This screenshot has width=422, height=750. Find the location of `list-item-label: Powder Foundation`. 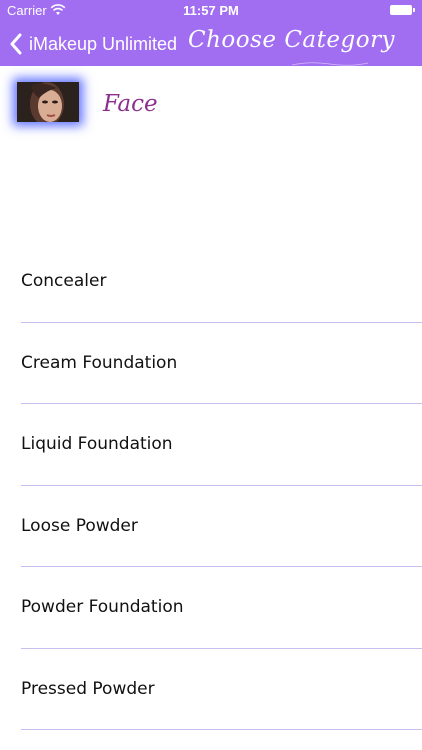

list-item-label: Powder Foundation is located at coordinates (102, 607).